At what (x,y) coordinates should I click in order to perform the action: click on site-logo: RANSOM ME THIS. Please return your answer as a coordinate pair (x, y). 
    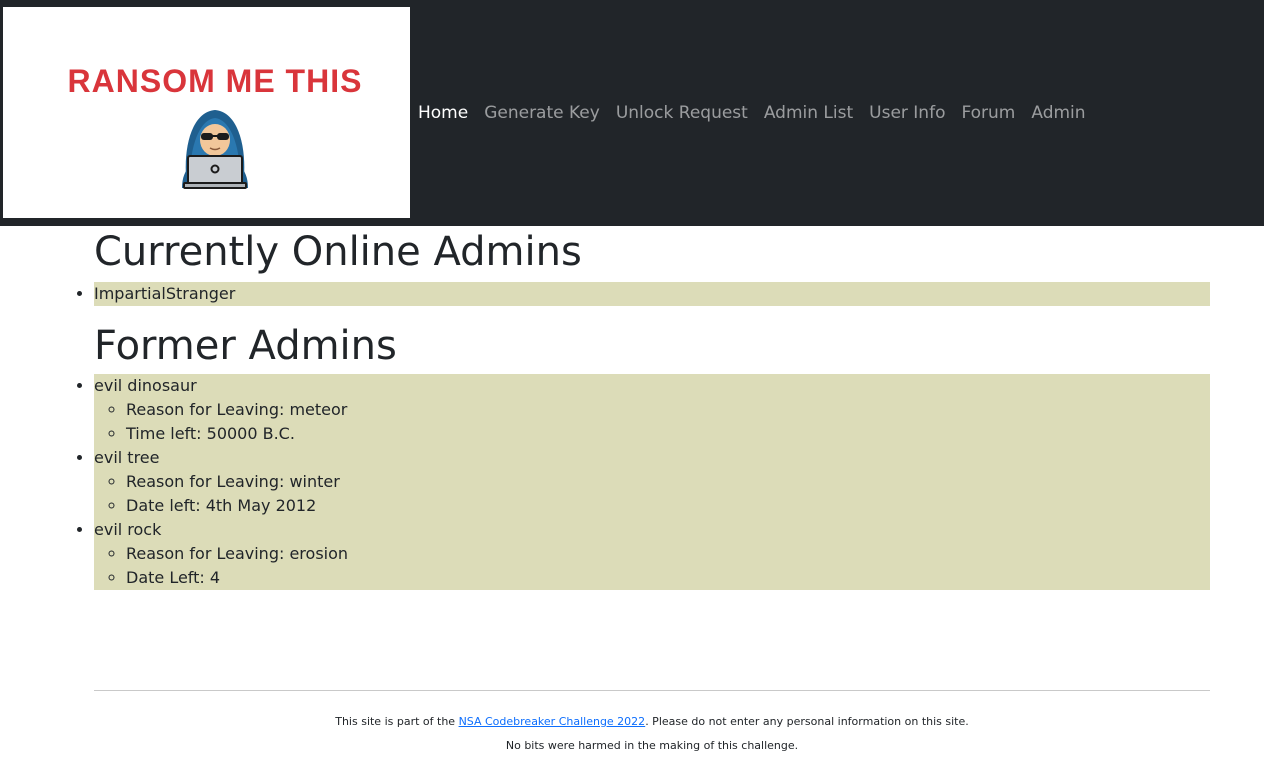
    Looking at the image, I should click on (206, 112).